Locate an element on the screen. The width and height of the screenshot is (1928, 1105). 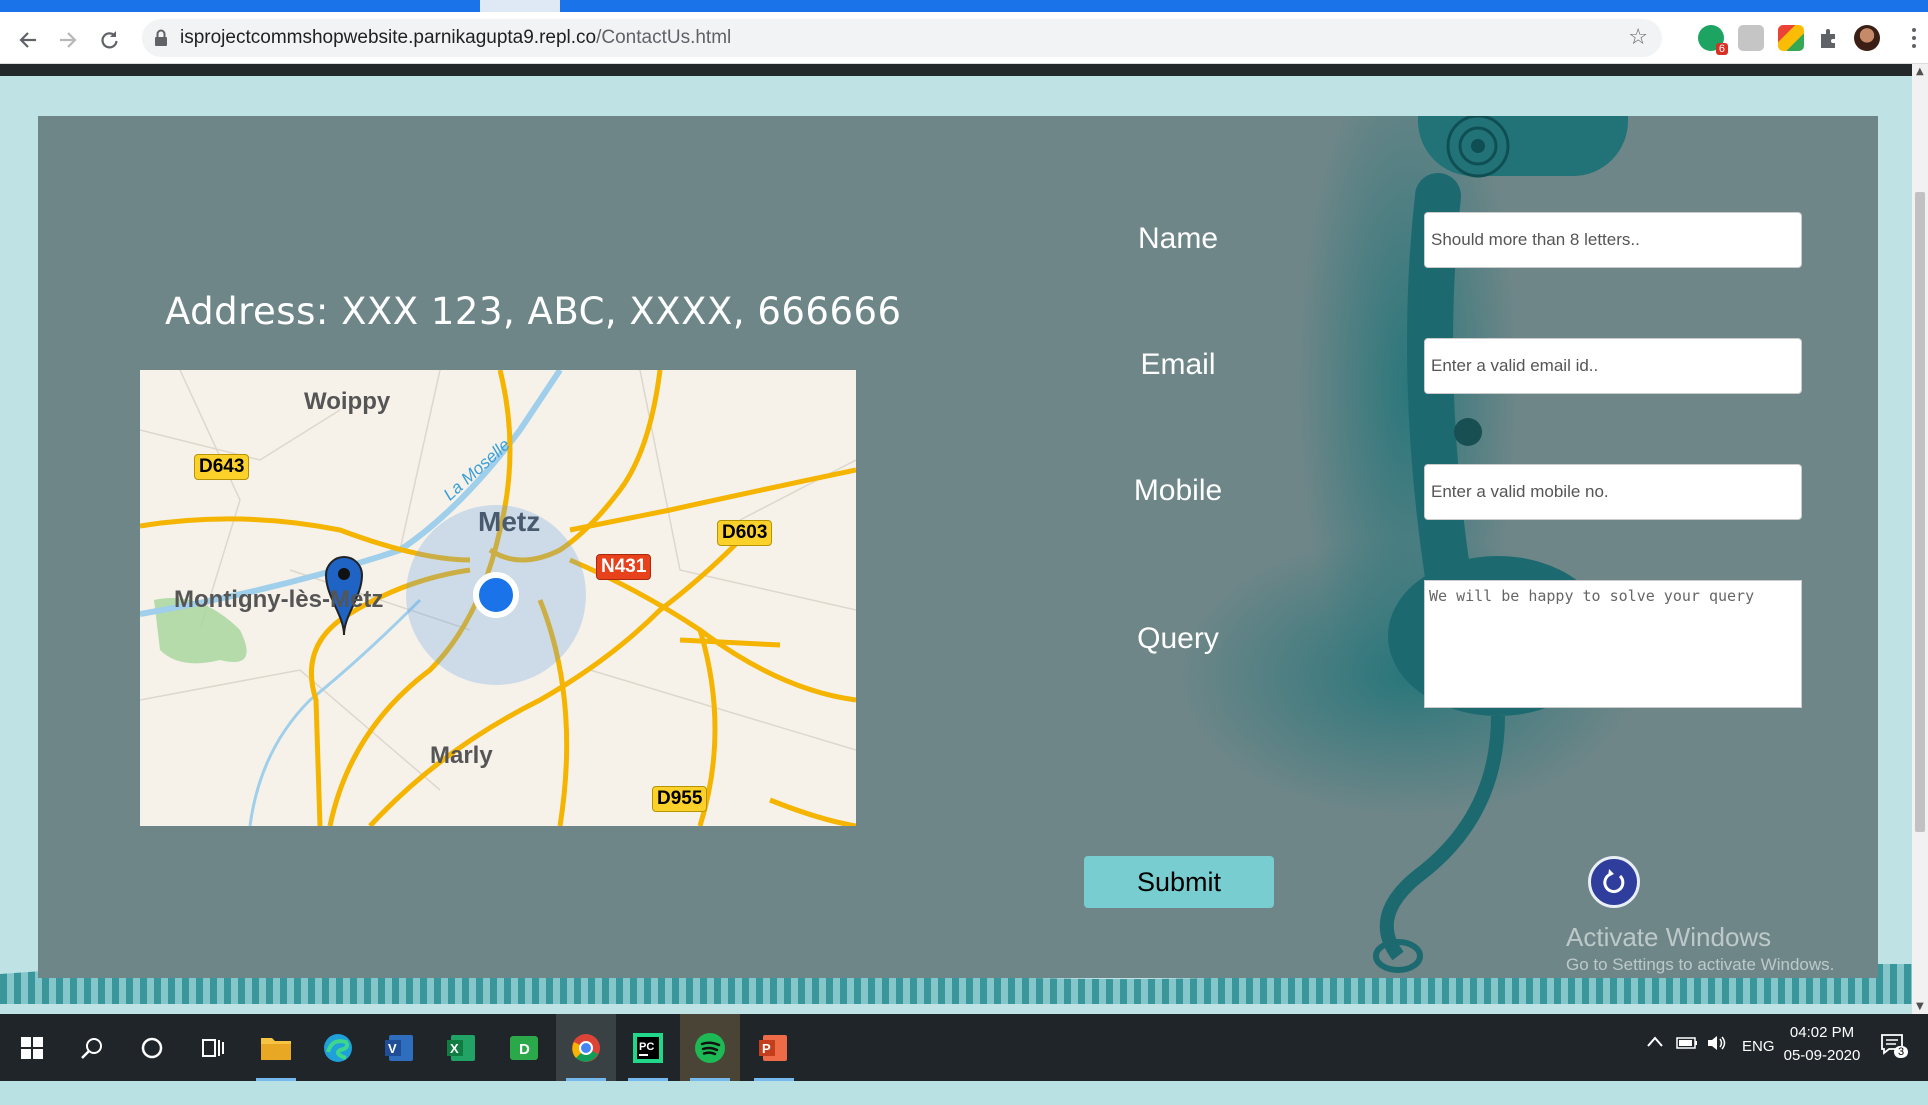
nav-bar-strip is located at coordinates (956, 70).